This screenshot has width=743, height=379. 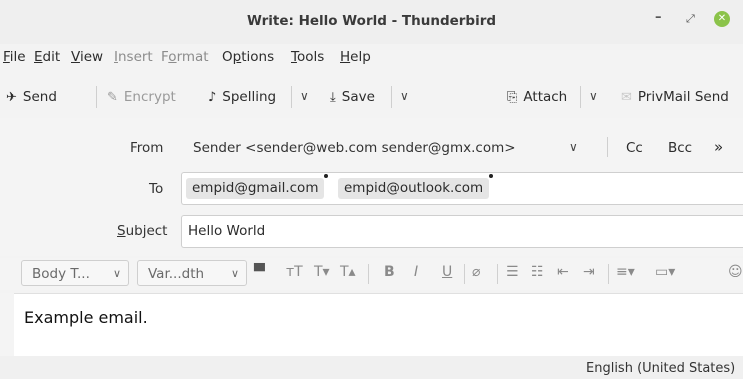 I want to click on from-label: From, so click(x=147, y=148).